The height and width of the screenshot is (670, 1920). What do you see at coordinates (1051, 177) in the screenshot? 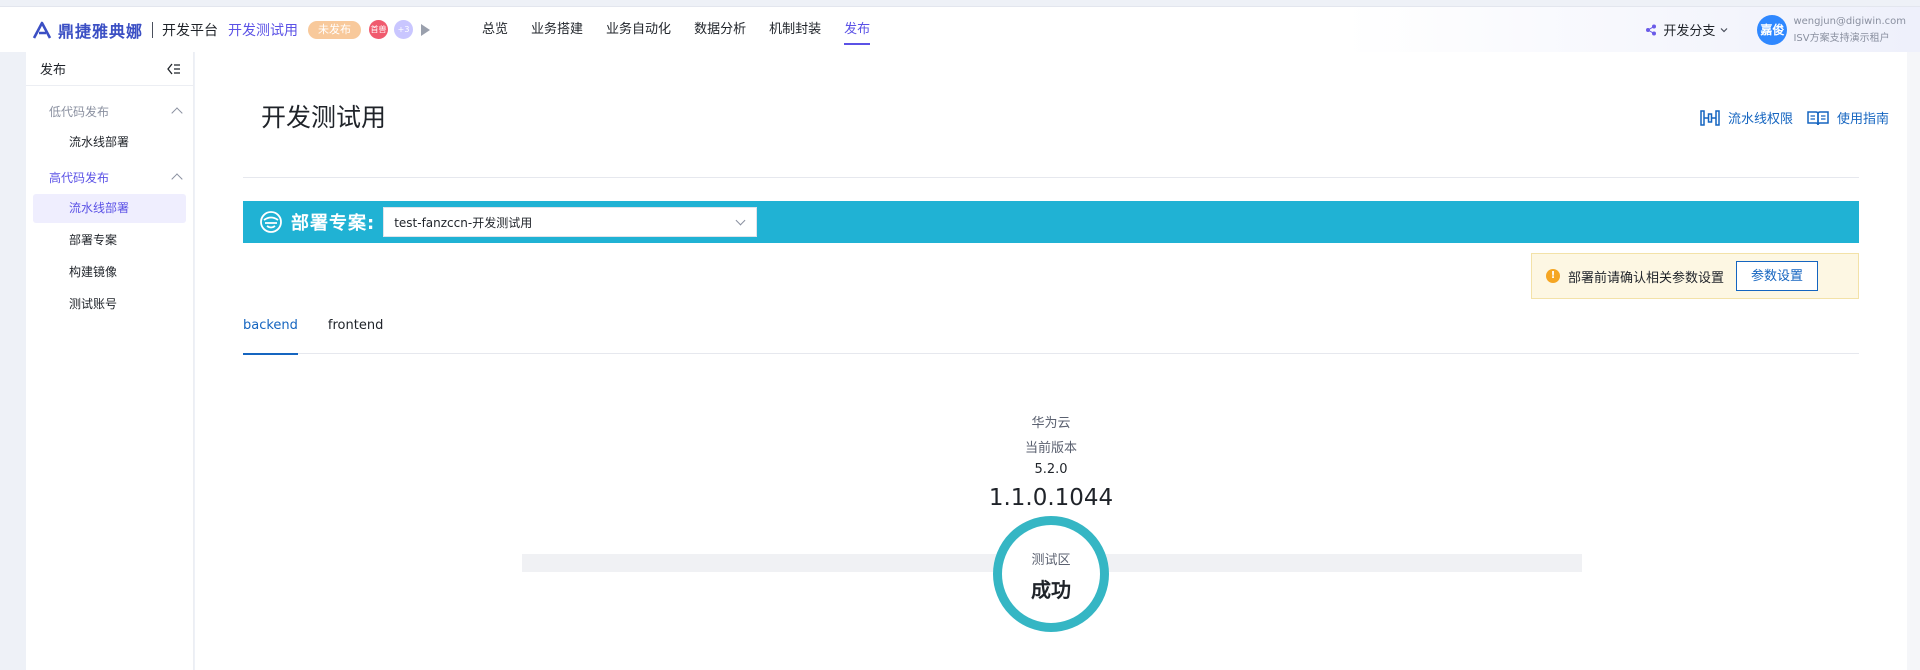
I see `title-divider` at bounding box center [1051, 177].